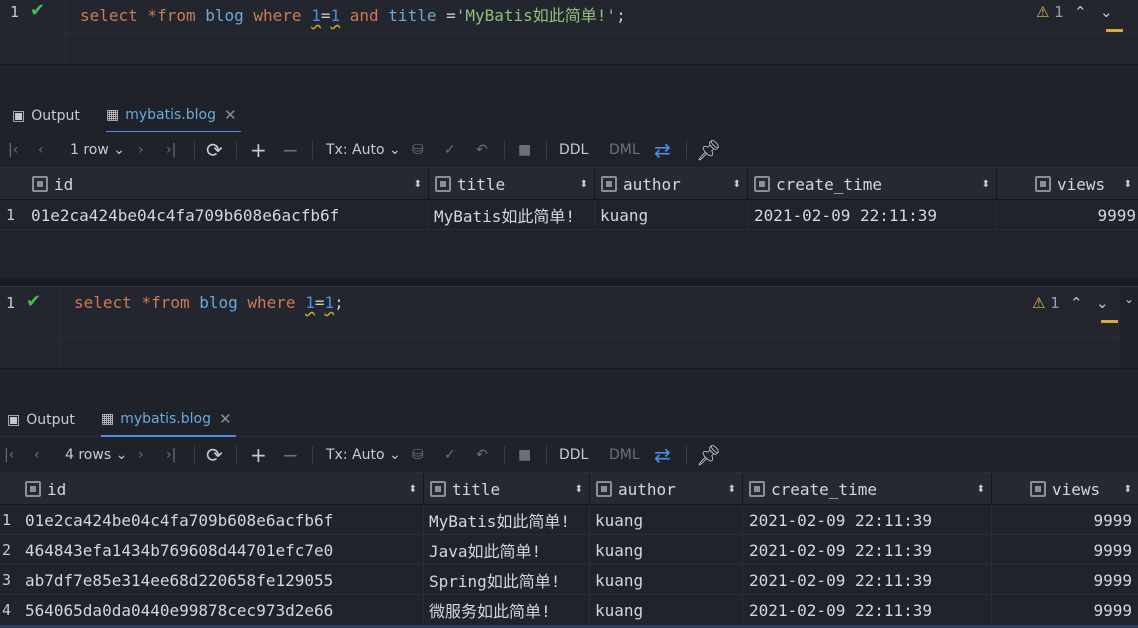 The height and width of the screenshot is (628, 1138). What do you see at coordinates (97, 150) in the screenshot?
I see `row-count-select: 1 row ⌄` at bounding box center [97, 150].